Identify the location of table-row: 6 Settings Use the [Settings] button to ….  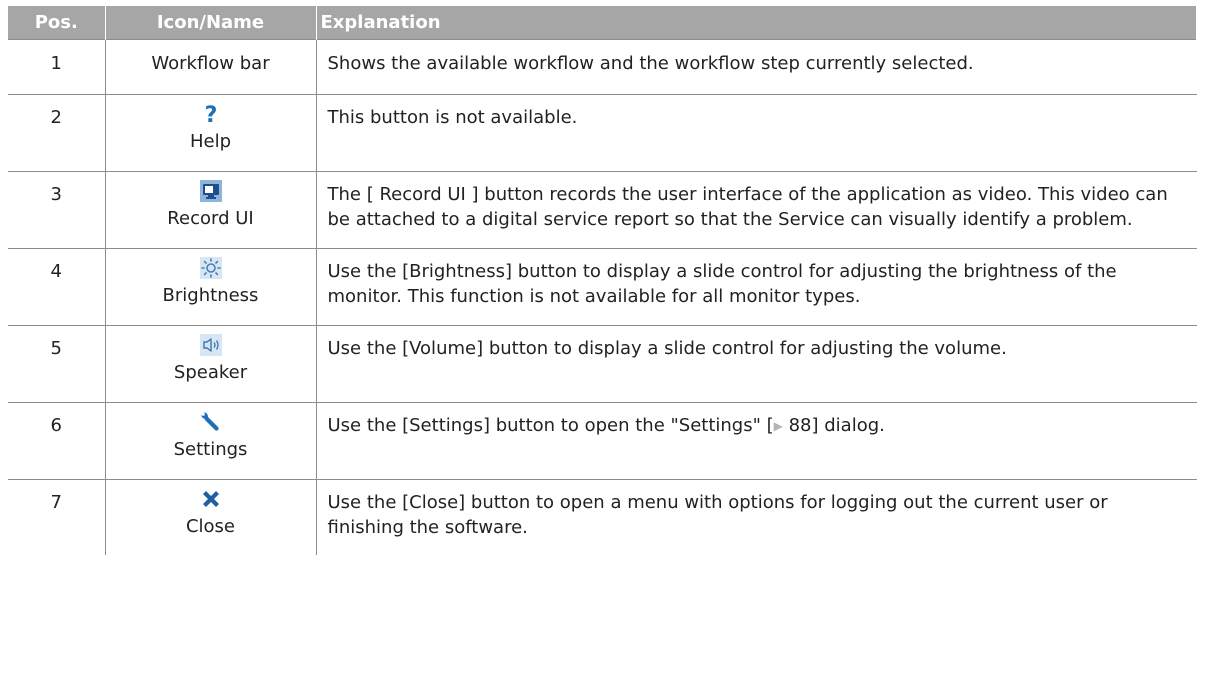
(602, 441).